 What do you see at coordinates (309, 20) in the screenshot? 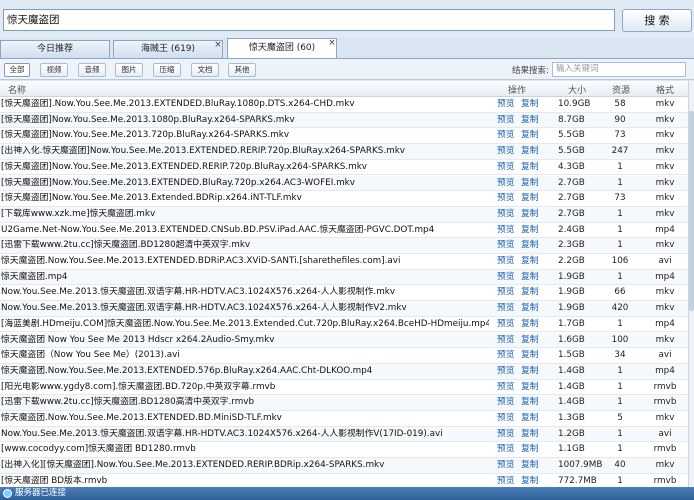
I see `search-input: 惊天魔盗团` at bounding box center [309, 20].